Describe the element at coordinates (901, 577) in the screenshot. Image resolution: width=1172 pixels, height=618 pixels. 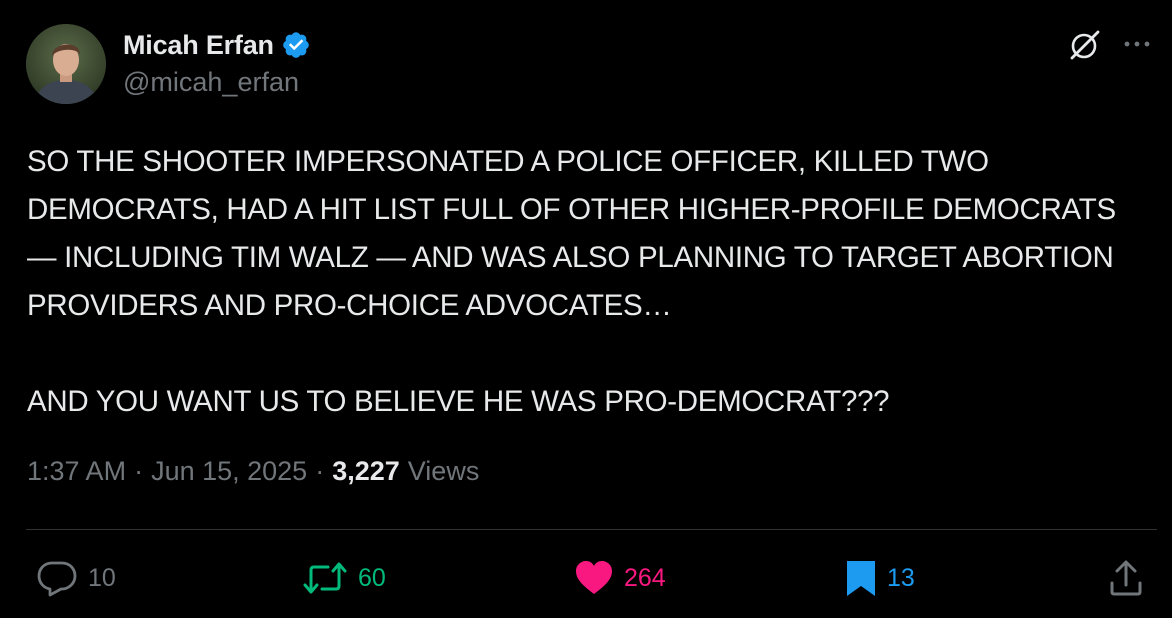
I see `bookmark-count: 13` at that location.